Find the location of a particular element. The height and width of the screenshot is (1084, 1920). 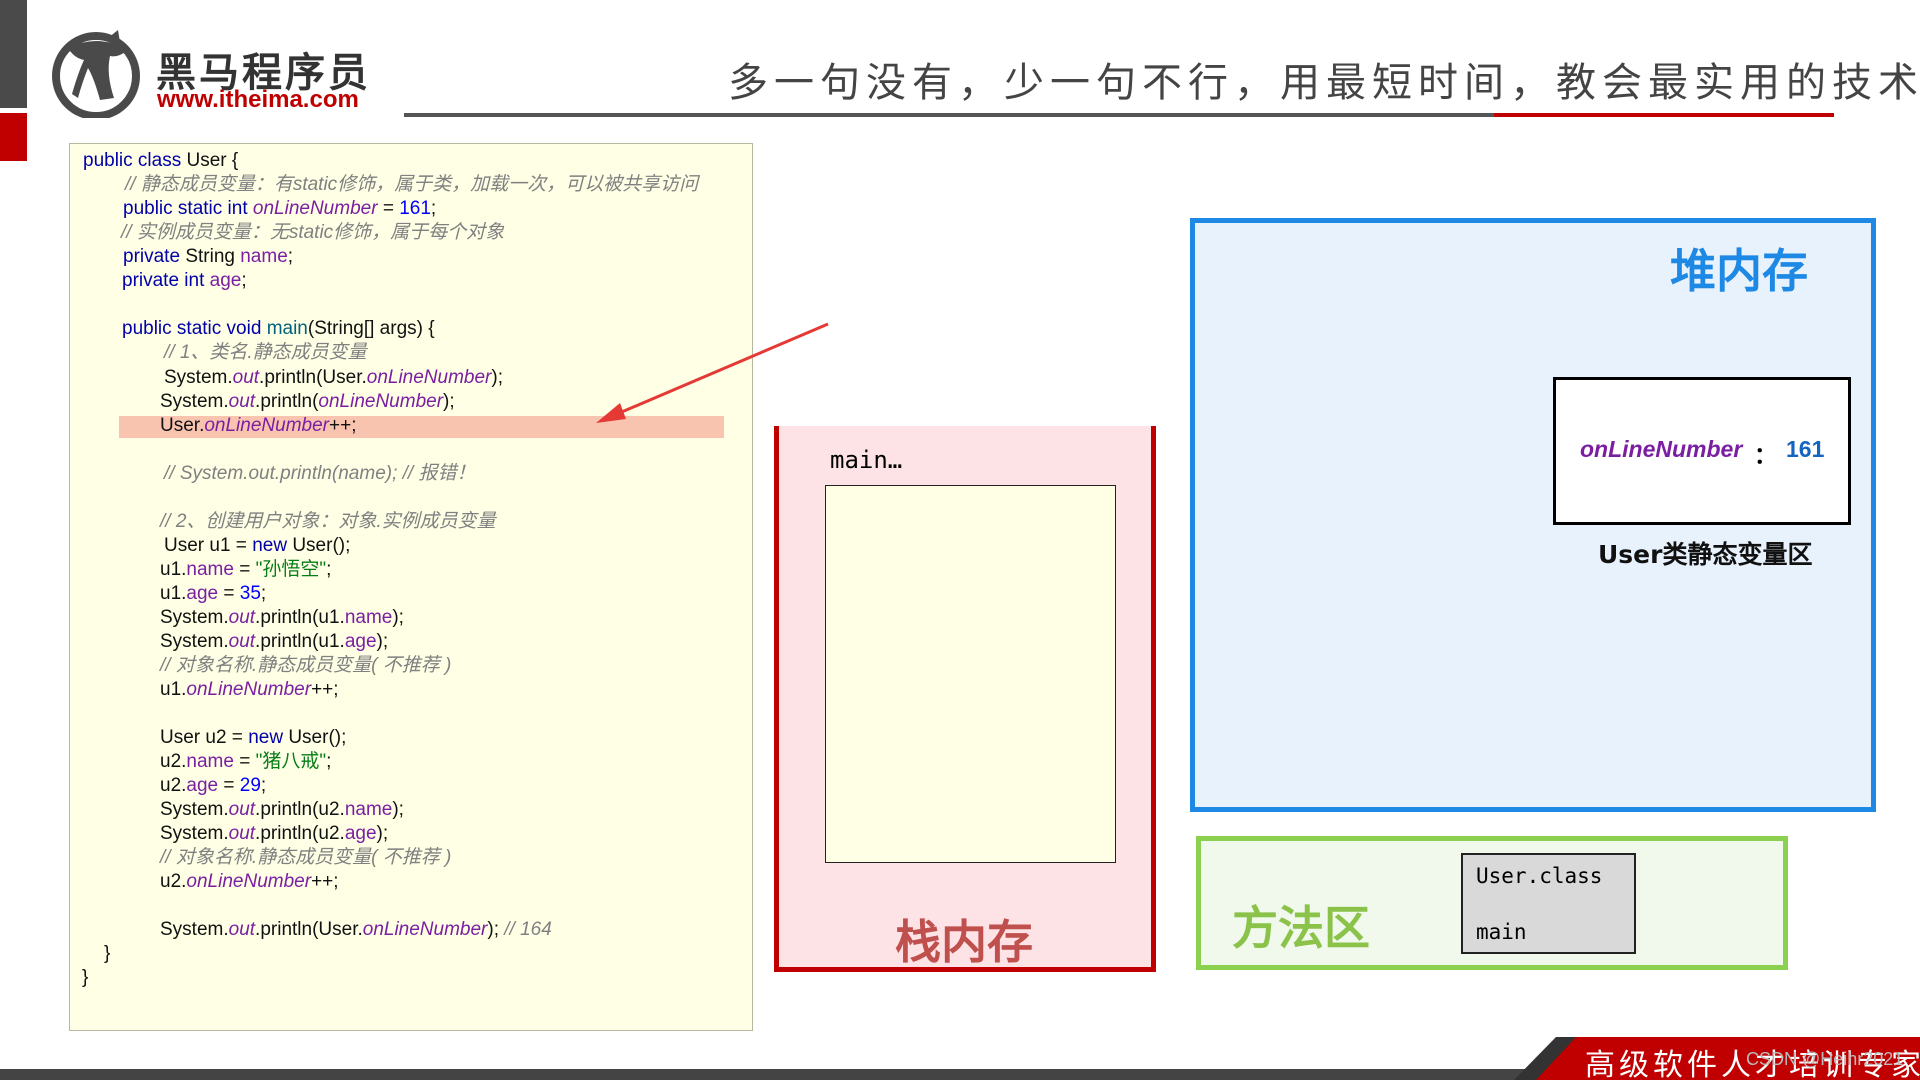

code-token: .println( is located at coordinates (287, 401).